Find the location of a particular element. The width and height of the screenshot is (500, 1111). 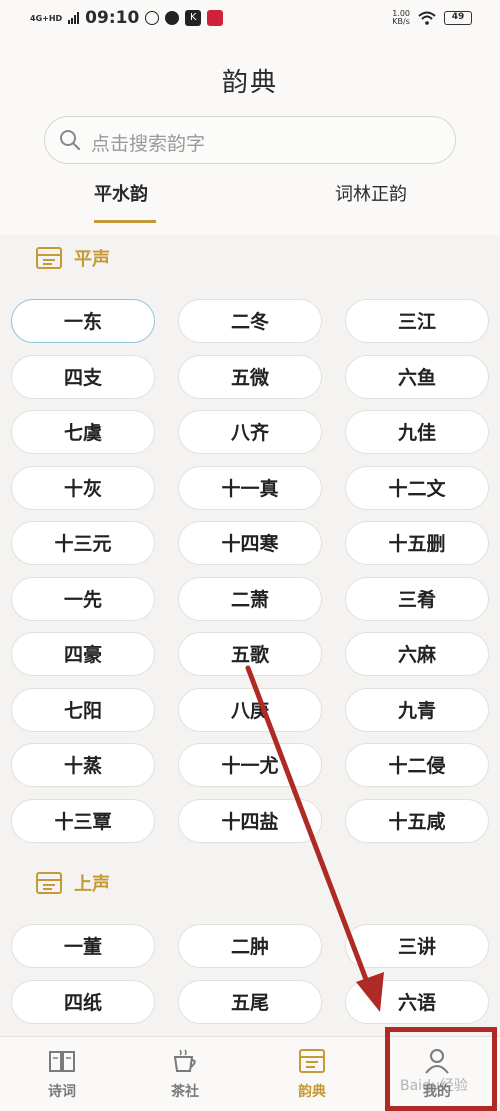

rhyme-button: 七阳 is located at coordinates (83, 709).